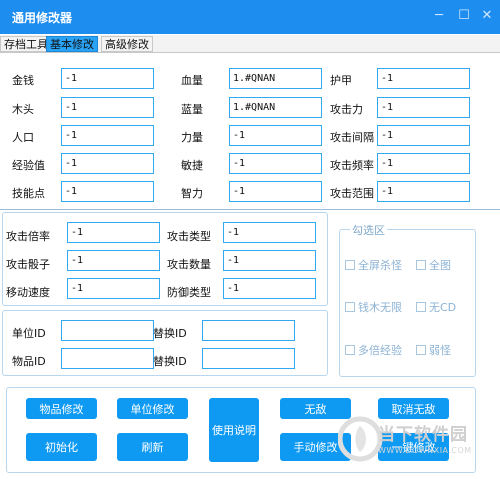  I want to click on infinite-resources-checkbox: 钱木无限, so click(373, 307).